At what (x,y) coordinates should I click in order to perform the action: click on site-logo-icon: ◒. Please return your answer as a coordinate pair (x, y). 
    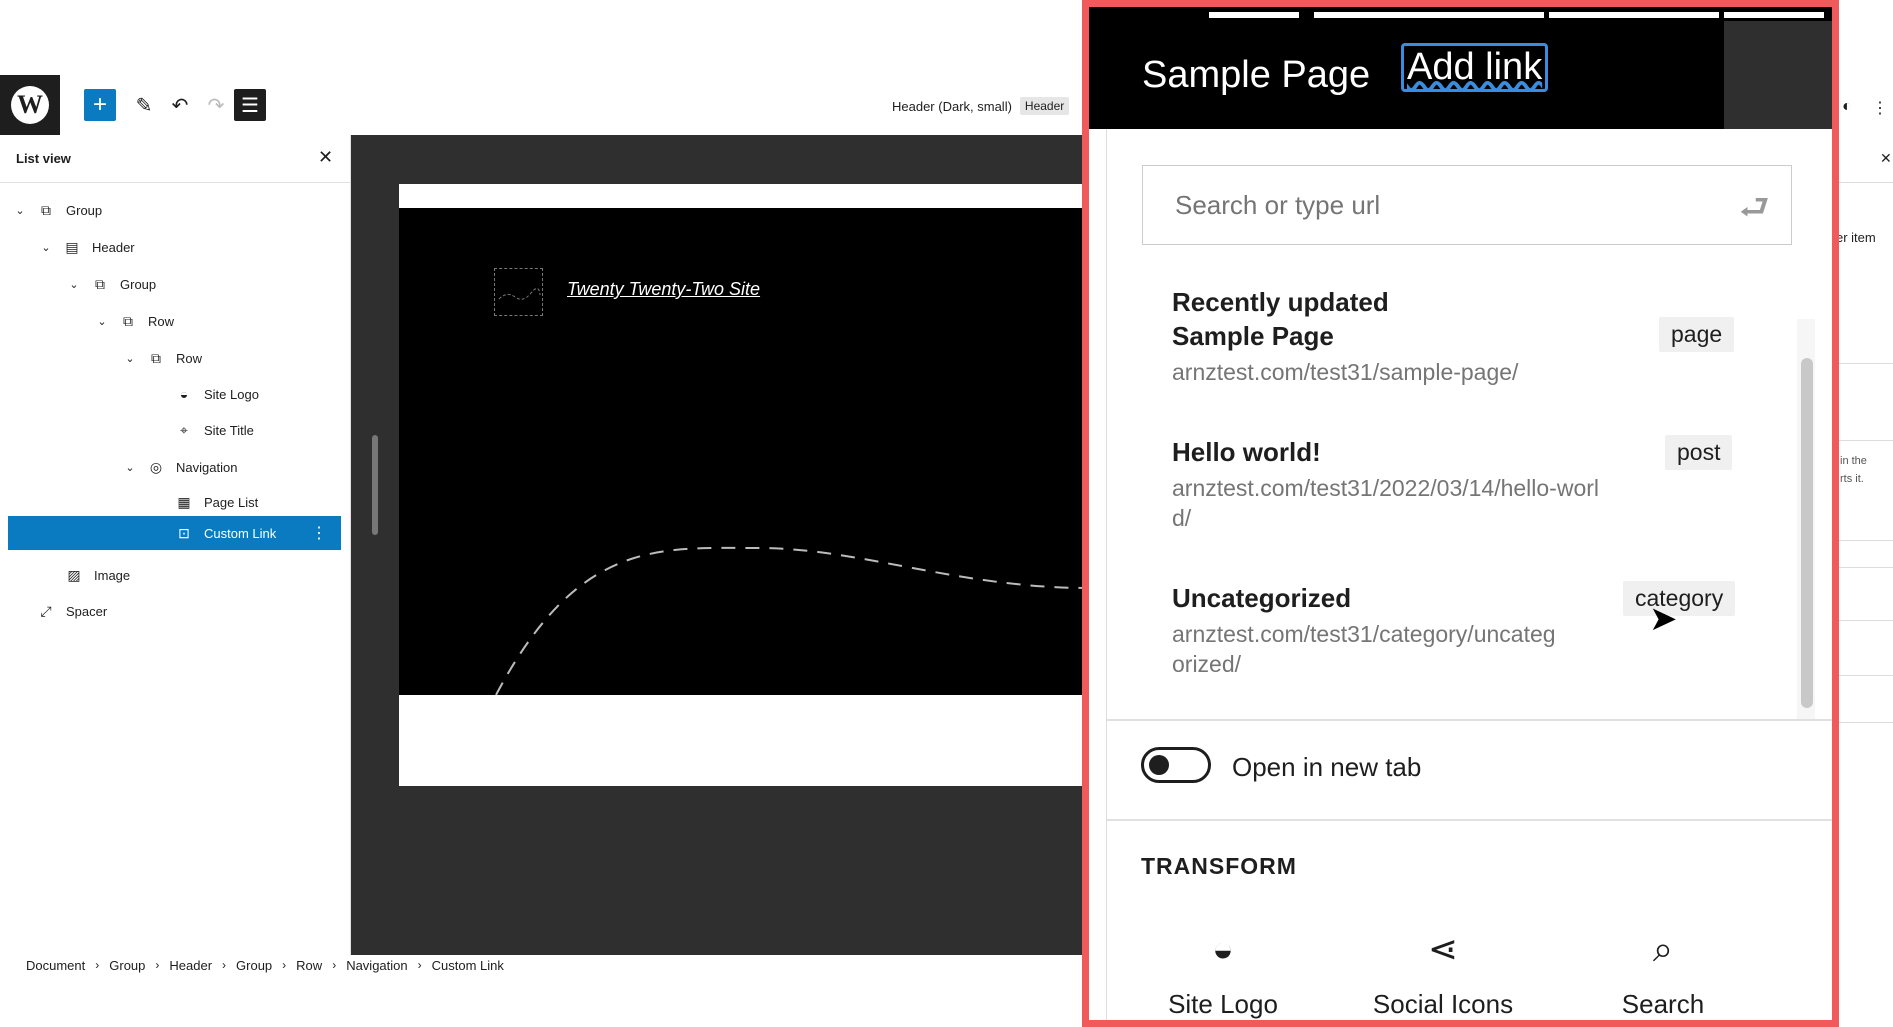
    Looking at the image, I should click on (1223, 948).